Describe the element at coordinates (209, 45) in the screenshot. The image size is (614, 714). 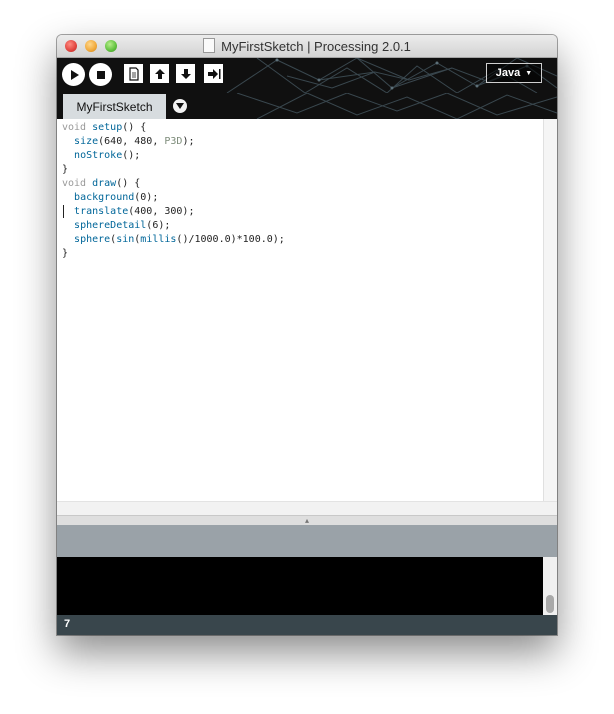
I see `document-icon` at that location.